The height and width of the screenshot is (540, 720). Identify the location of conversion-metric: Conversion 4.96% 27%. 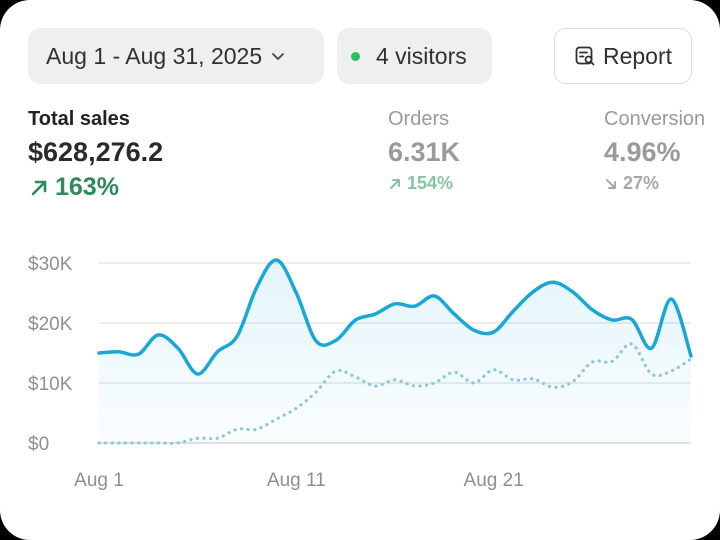
(654, 151).